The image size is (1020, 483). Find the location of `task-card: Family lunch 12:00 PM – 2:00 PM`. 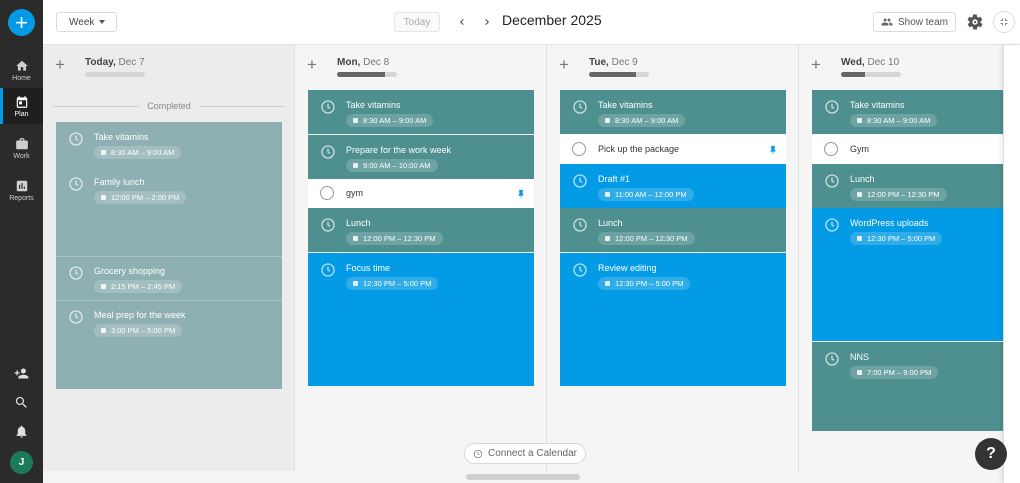

task-card: Family lunch 12:00 PM – 2:00 PM is located at coordinates (169, 211).